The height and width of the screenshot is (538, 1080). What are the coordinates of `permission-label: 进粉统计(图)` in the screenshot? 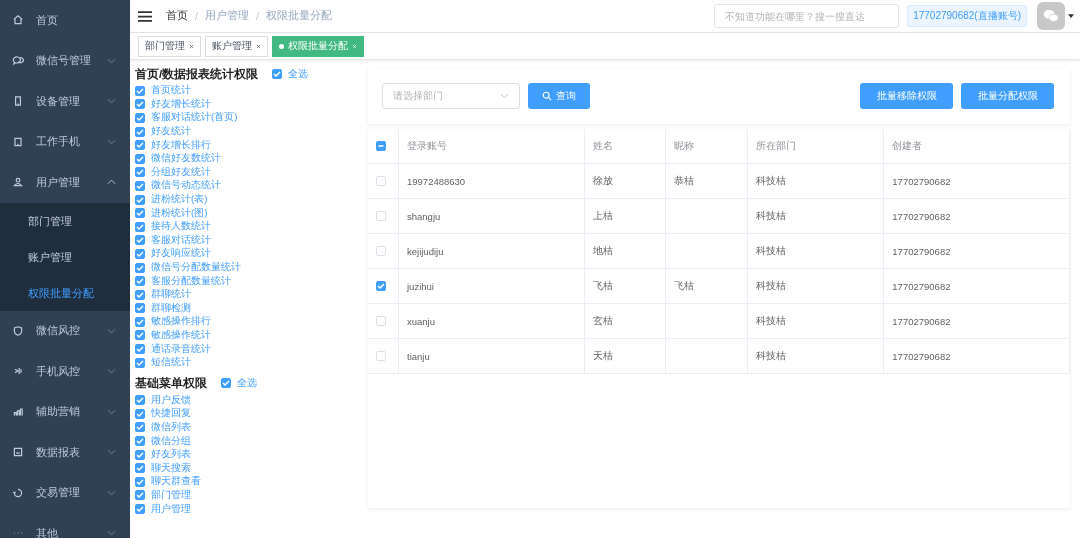 It's located at (179, 213).